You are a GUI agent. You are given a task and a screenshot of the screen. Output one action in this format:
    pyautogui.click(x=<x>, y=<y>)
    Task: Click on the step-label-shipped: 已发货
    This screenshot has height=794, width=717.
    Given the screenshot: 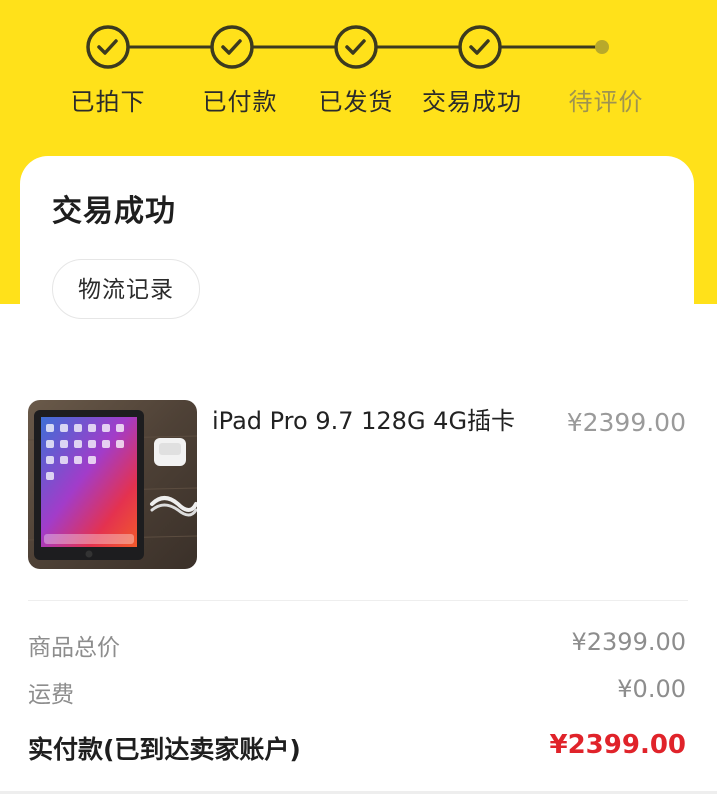 What is the action you would take?
    pyautogui.click(x=356, y=102)
    